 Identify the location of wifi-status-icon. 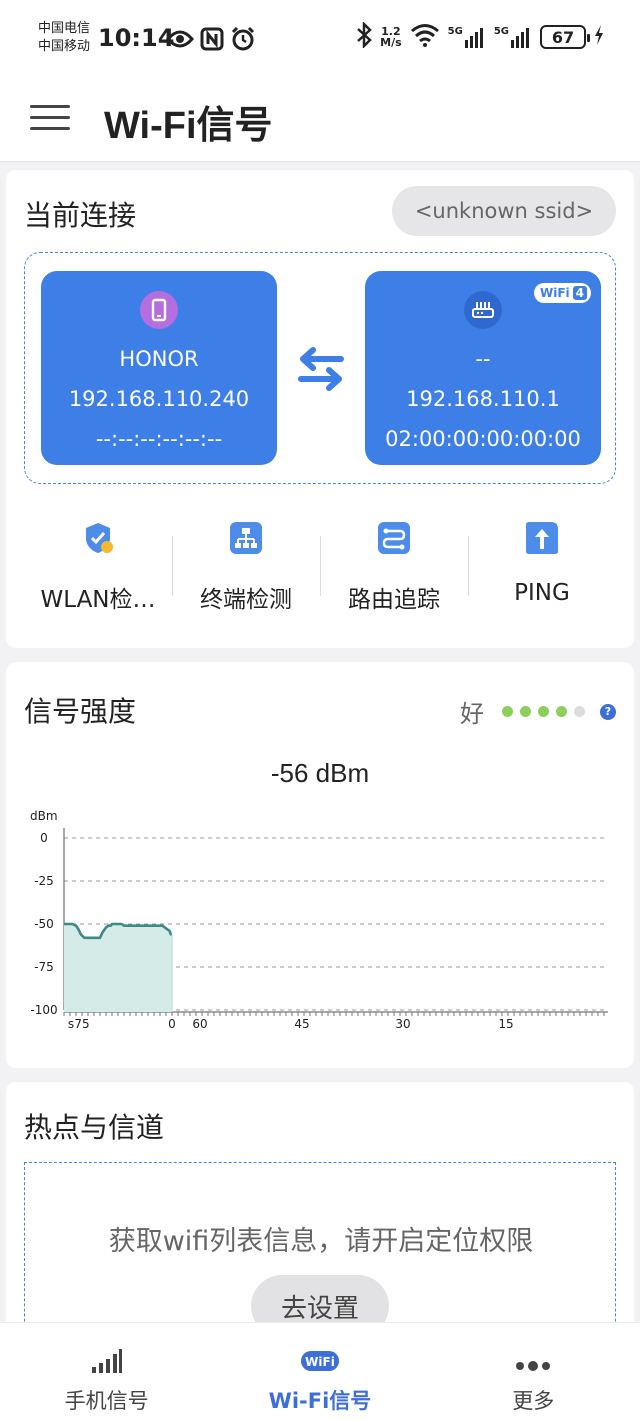
(425, 37).